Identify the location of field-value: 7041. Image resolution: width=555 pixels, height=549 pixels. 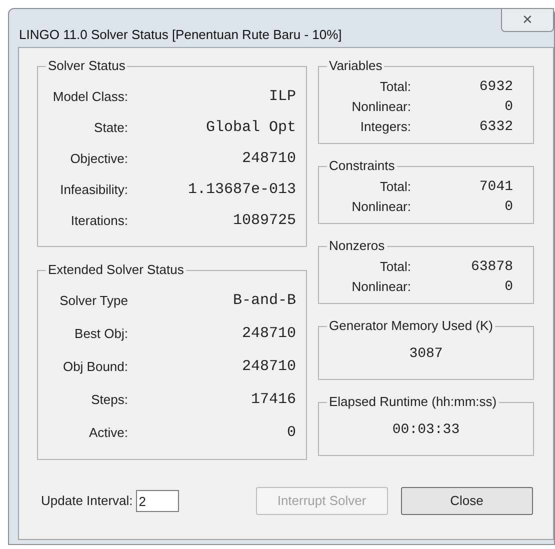
(496, 187).